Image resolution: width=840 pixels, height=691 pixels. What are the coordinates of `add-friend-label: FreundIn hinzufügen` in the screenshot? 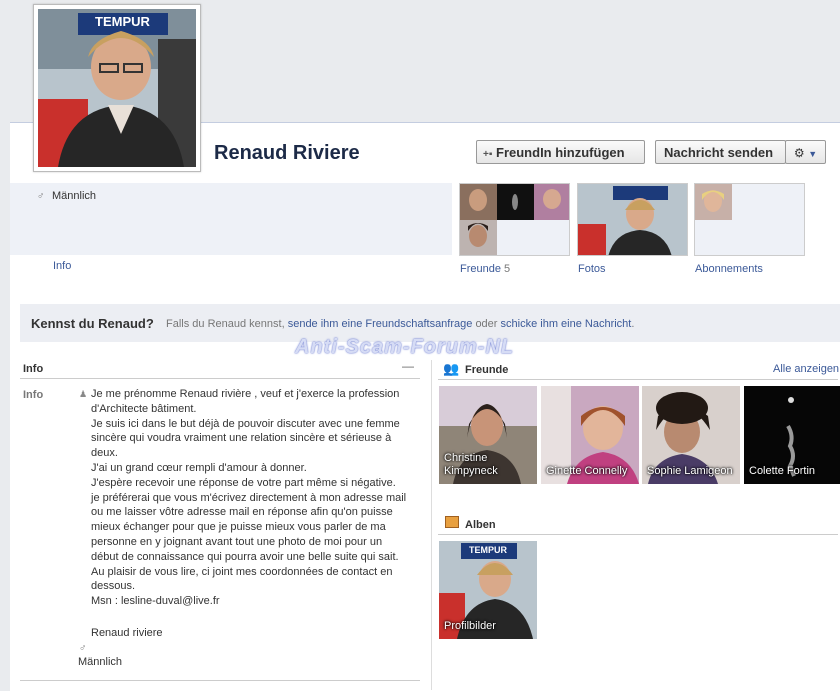 It's located at (560, 152).